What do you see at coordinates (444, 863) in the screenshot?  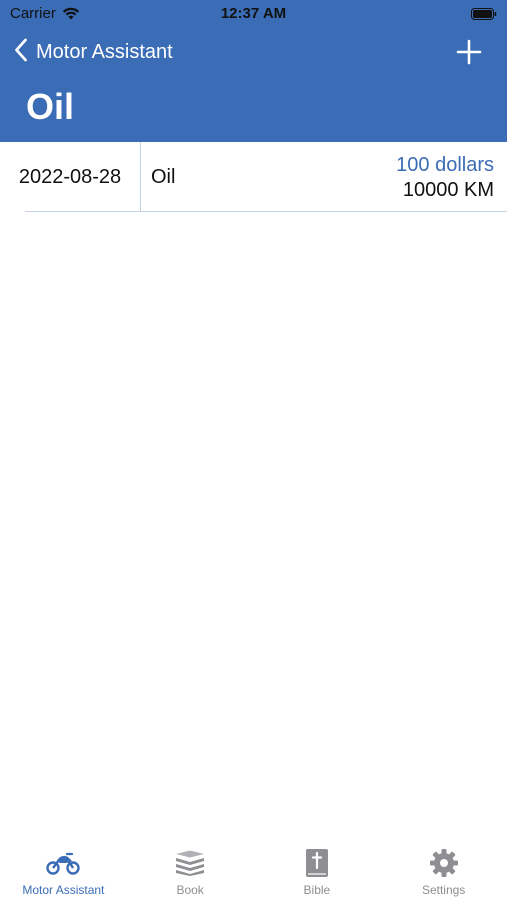 I see `gear-icon` at bounding box center [444, 863].